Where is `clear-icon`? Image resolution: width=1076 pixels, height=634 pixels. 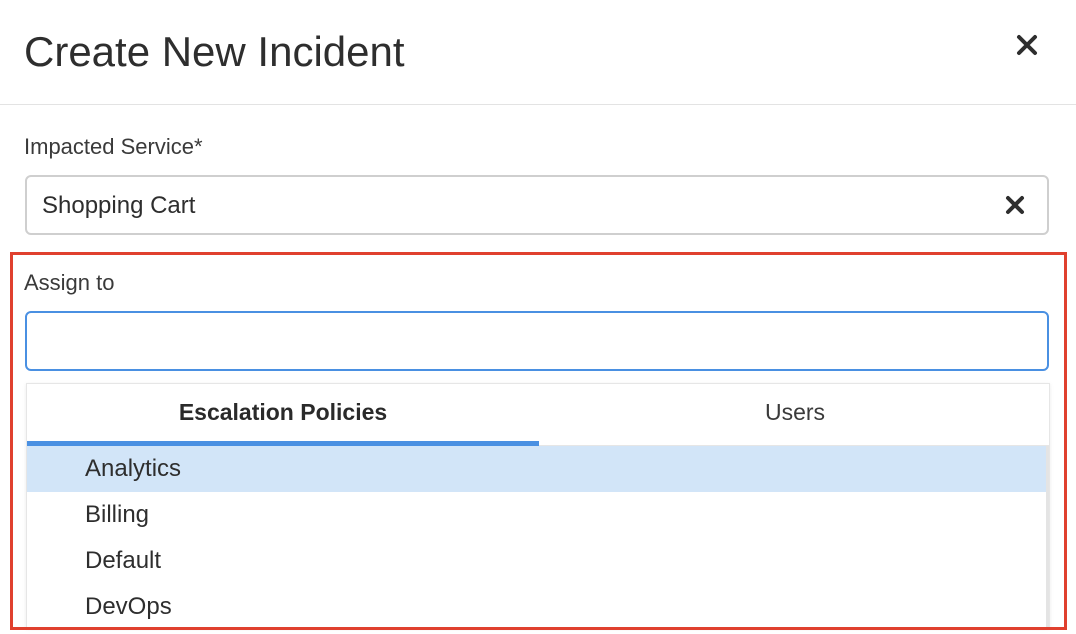
clear-icon is located at coordinates (1015, 205).